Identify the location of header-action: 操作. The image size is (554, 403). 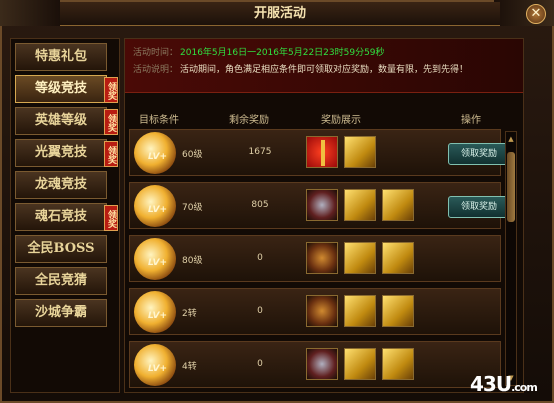
(471, 120).